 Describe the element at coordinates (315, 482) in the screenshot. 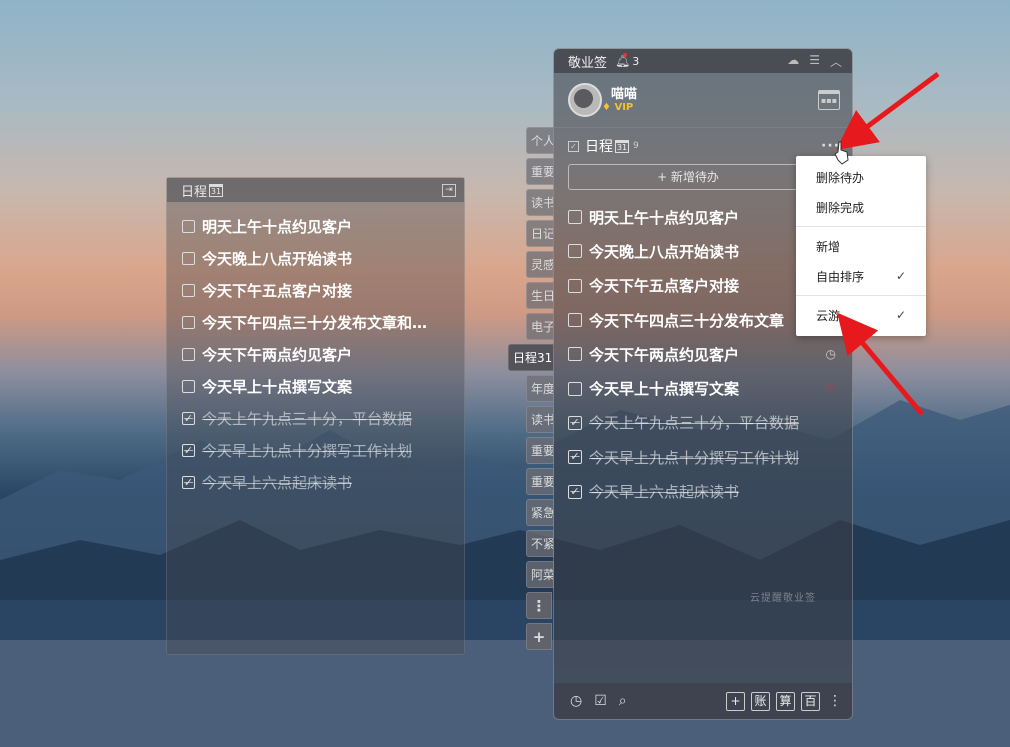

I see `left-todo-item: ✓ 今天早上六点起床读书` at that location.